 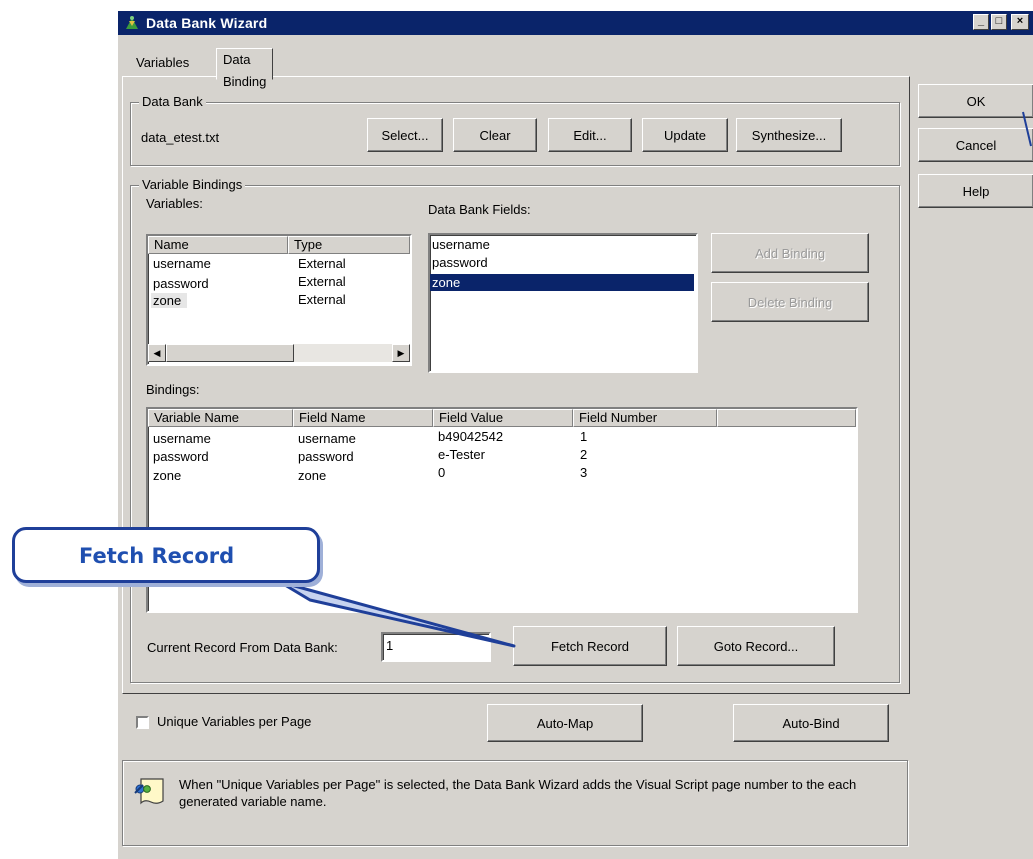 What do you see at coordinates (495, 135) in the screenshot?
I see `clear-button: Clear` at bounding box center [495, 135].